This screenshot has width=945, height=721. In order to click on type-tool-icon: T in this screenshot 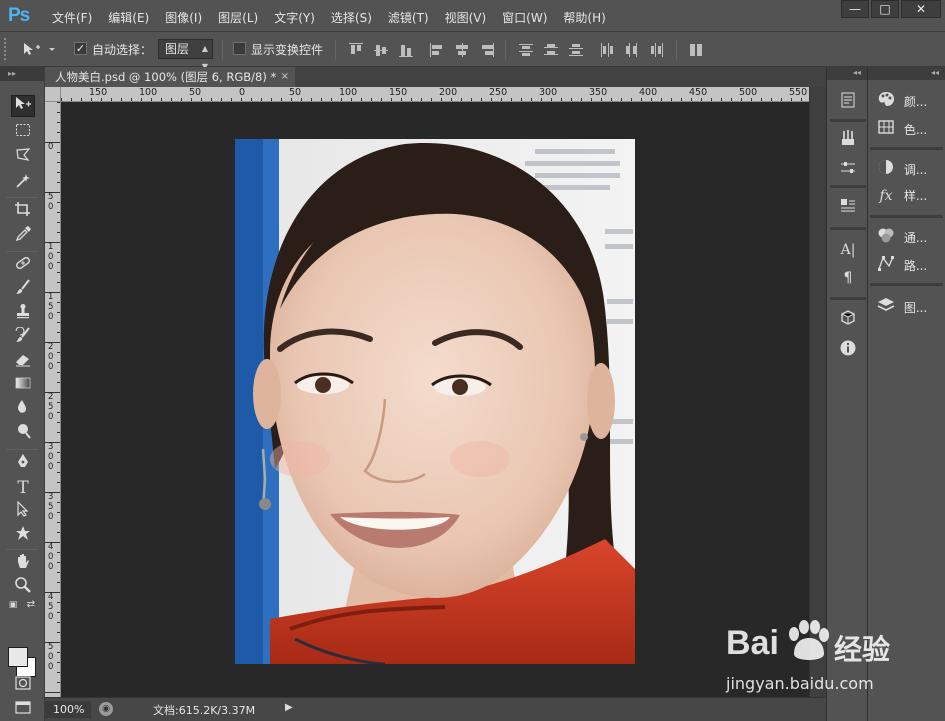, I will do `click(23, 488)`.